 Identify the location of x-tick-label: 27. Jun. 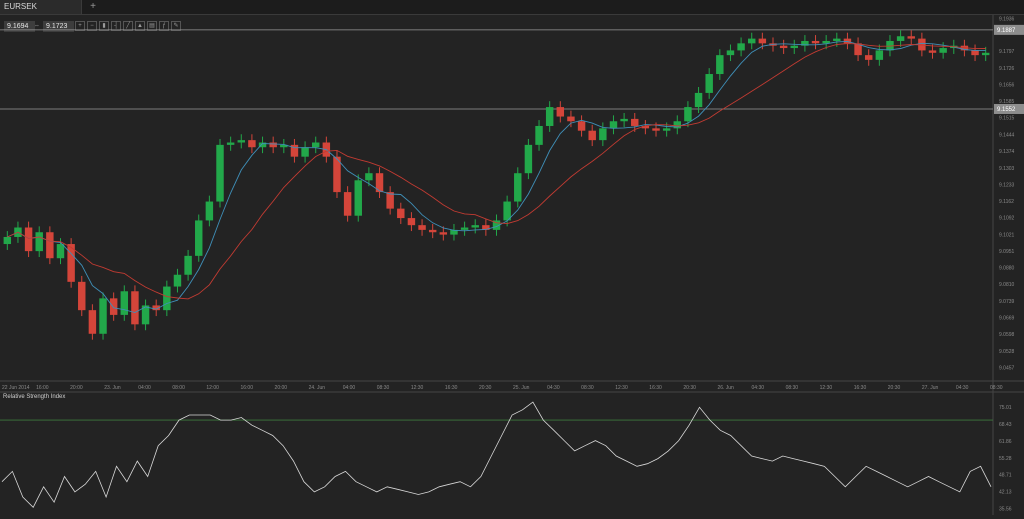
(930, 388).